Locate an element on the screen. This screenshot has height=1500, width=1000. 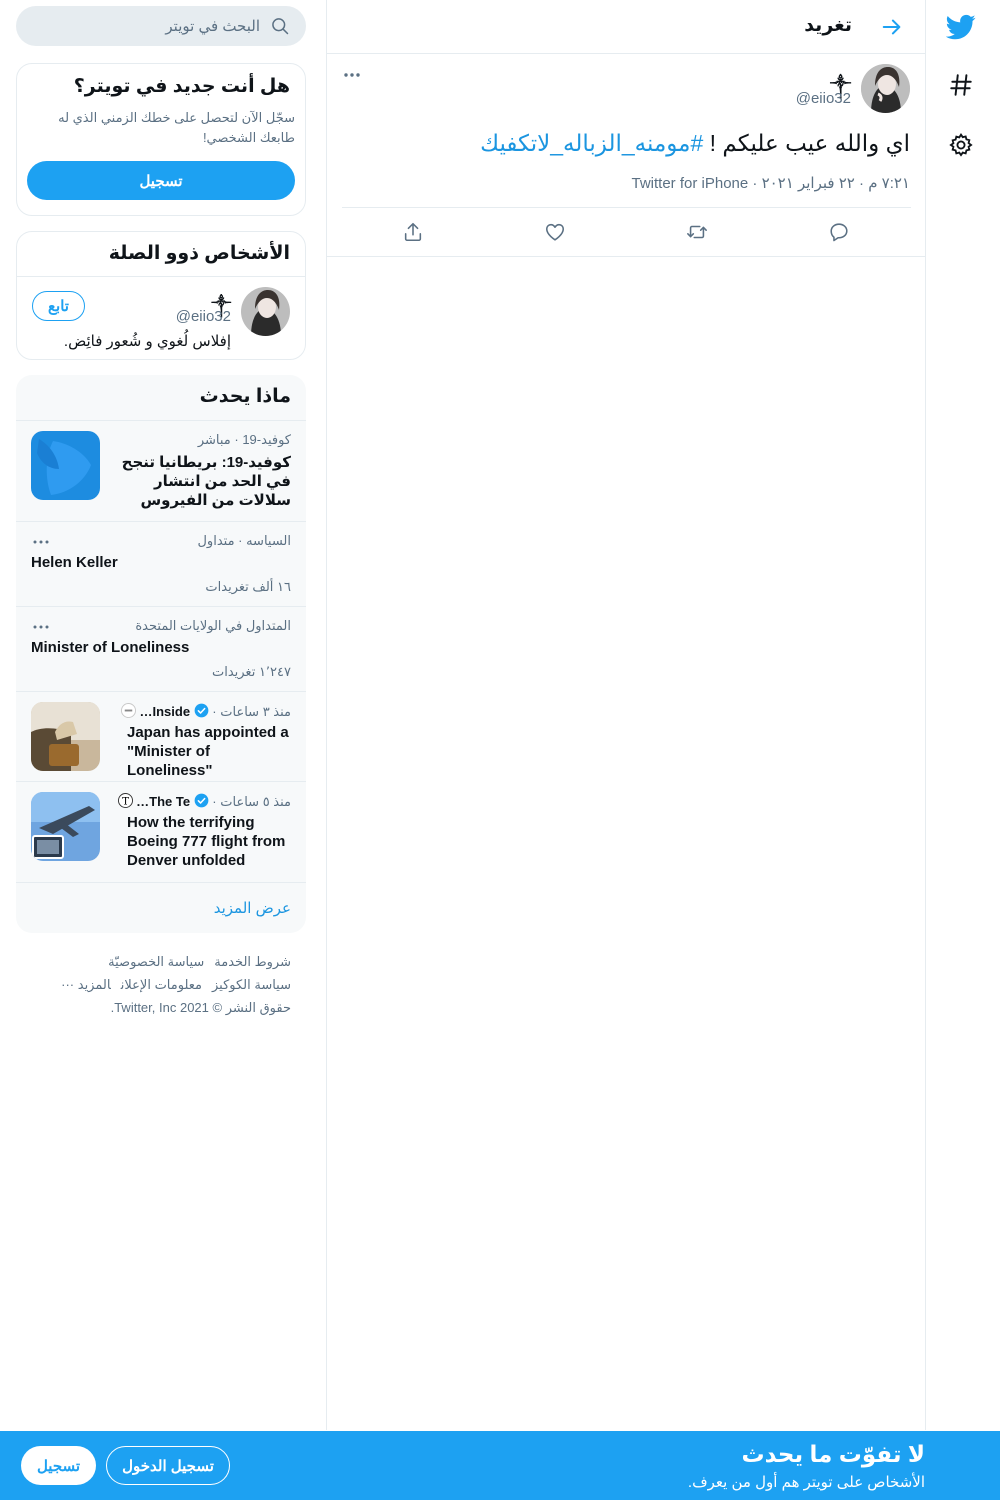
hashtag-link: #مومنه_الزباله_لاتكفيك is located at coordinates (591, 143).